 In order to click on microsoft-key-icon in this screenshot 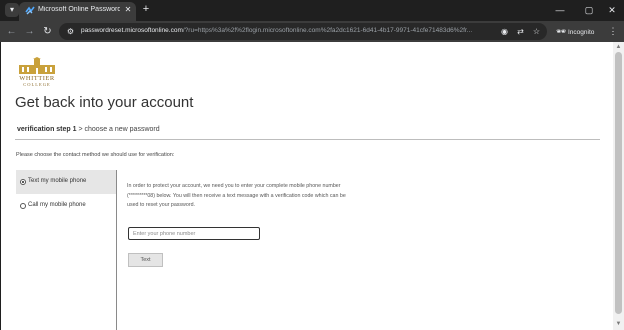, I will do `click(30, 10)`.